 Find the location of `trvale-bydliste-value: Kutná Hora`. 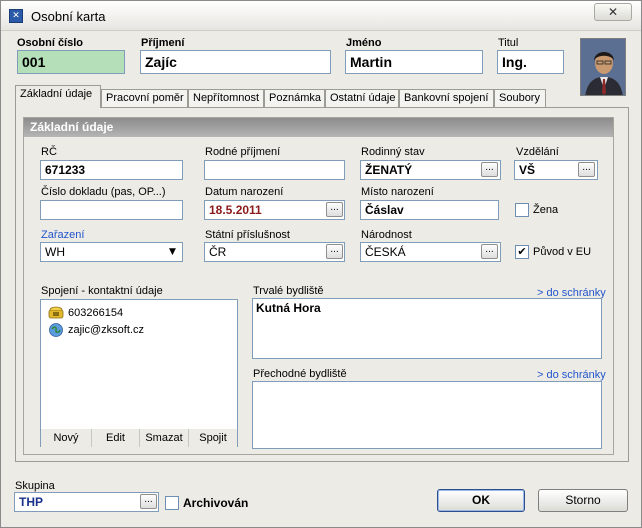

trvale-bydliste-value: Kutná Hora is located at coordinates (288, 308).